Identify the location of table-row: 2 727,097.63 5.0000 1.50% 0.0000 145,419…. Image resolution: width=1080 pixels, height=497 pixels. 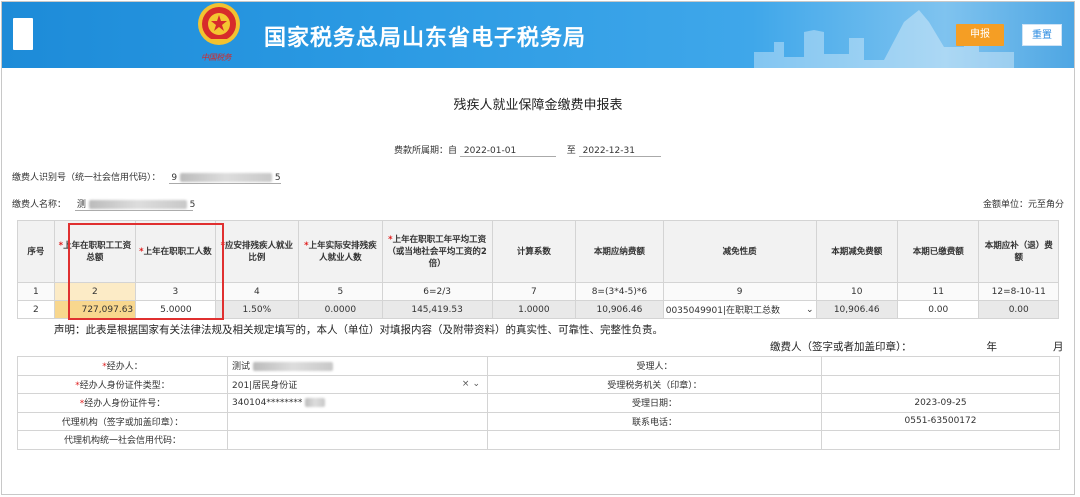
(538, 309).